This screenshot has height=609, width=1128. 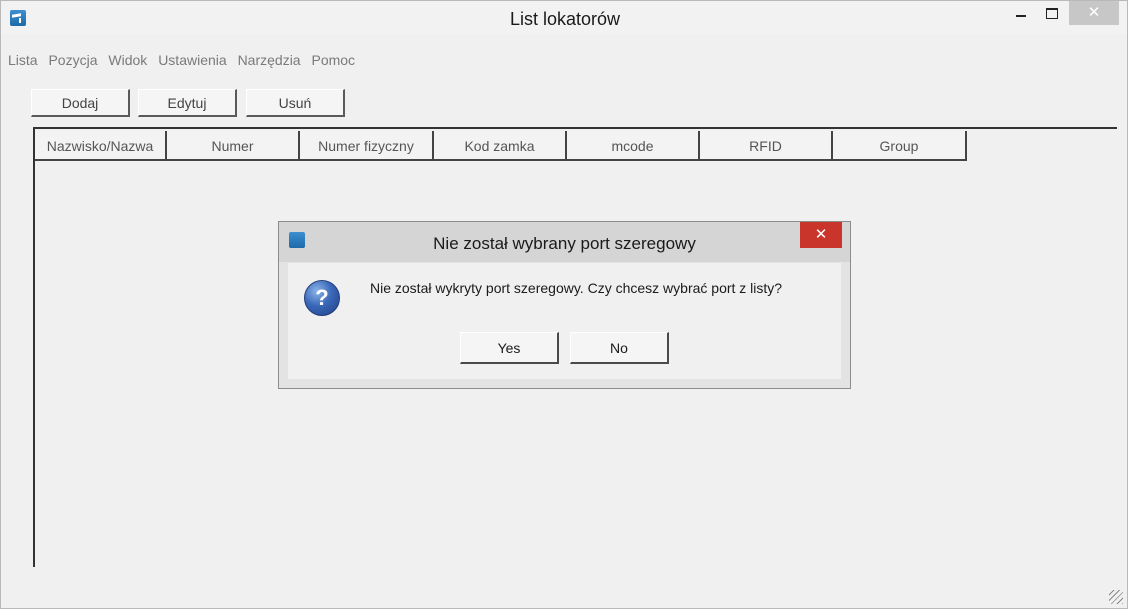 I want to click on dialog-title: Nie został wybrany port szeregowy, so click(x=564, y=243).